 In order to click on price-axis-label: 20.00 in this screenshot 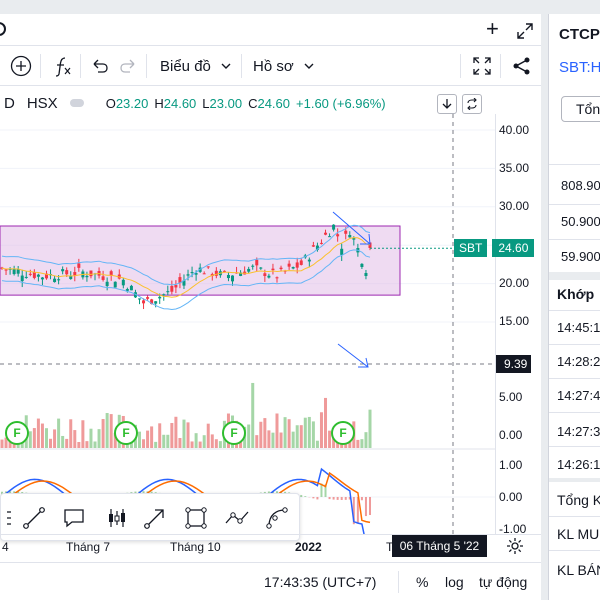, I will do `click(514, 283)`.